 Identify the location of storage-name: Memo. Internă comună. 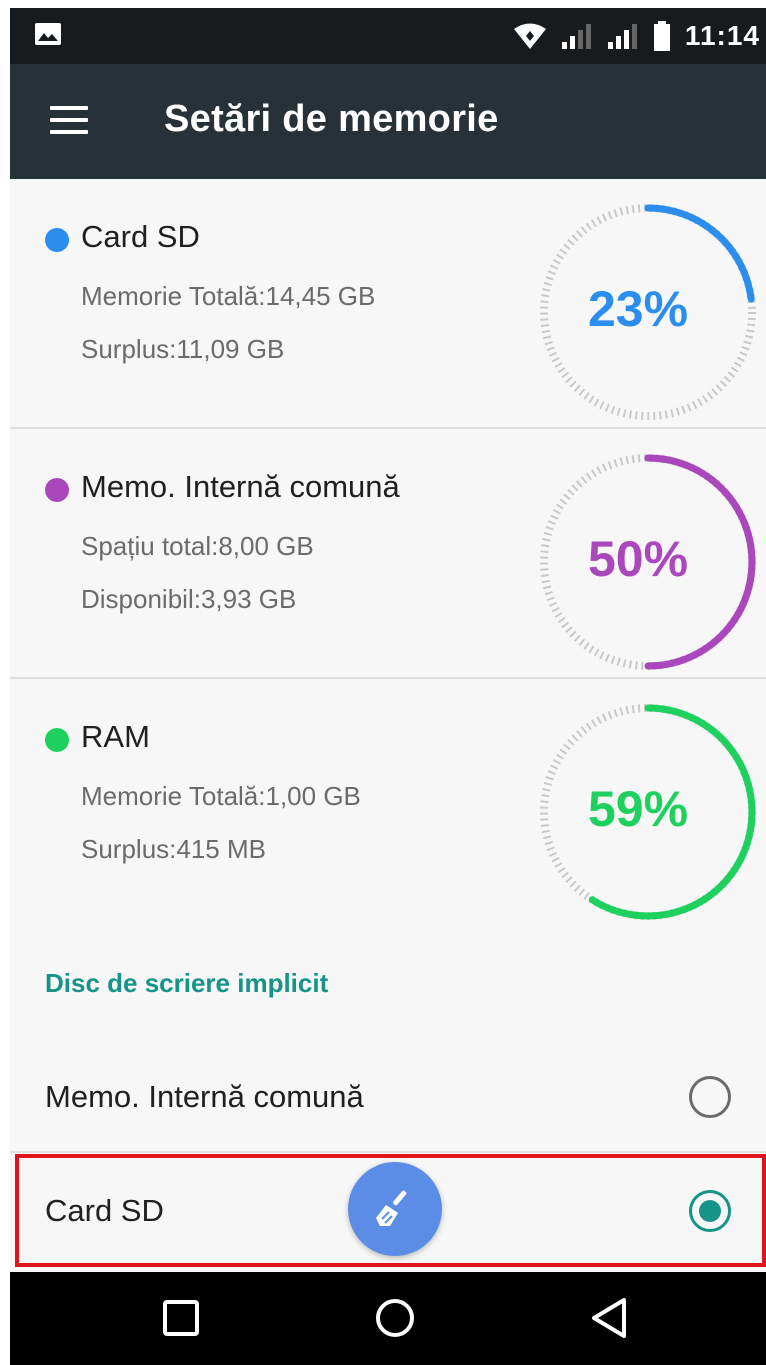
(240, 486).